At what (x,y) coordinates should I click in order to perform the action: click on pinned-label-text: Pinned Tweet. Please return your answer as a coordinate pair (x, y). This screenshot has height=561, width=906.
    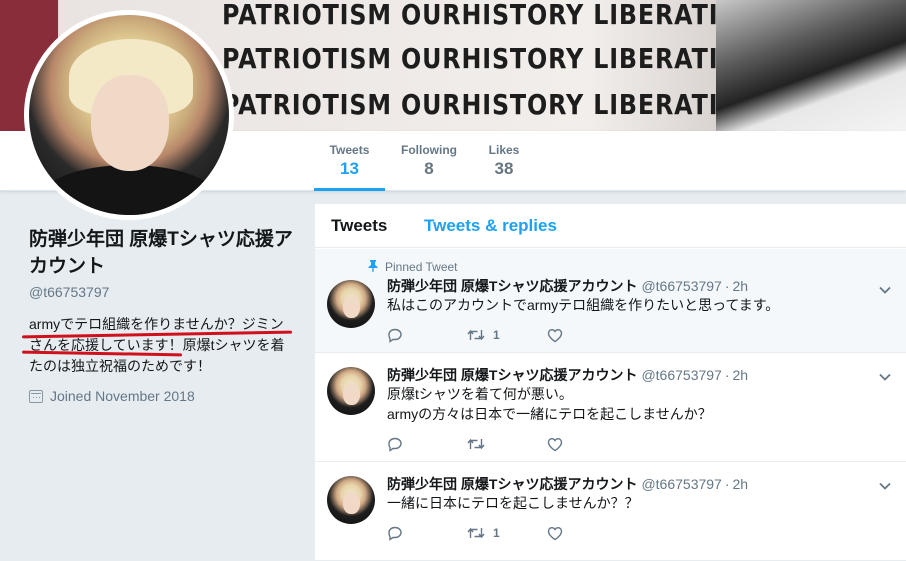
    Looking at the image, I should click on (421, 267).